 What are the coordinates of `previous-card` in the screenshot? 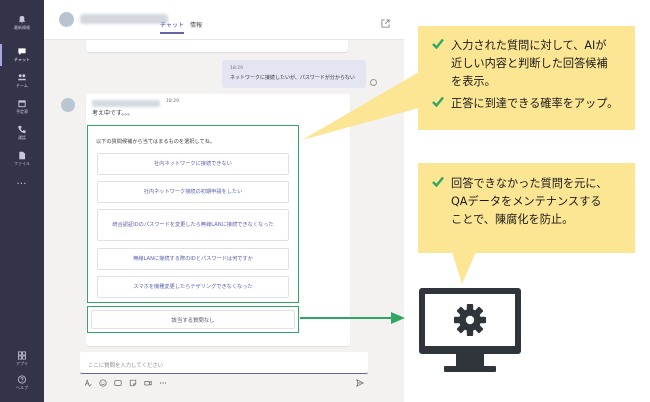 It's located at (217, 46).